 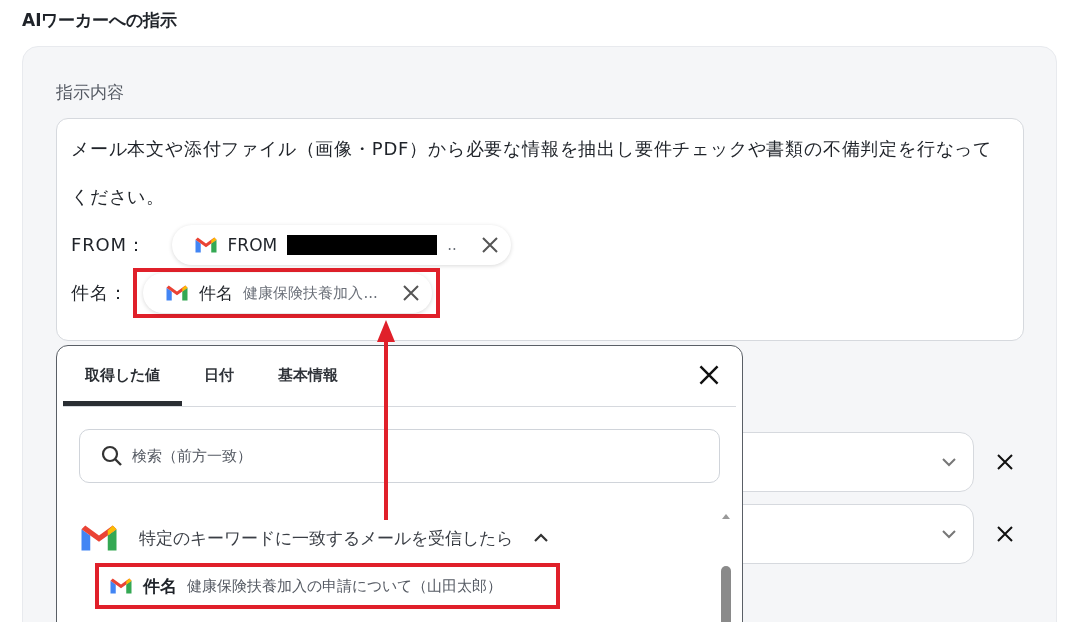 What do you see at coordinates (90, 92) in the screenshot?
I see `field-label: 指示内容` at bounding box center [90, 92].